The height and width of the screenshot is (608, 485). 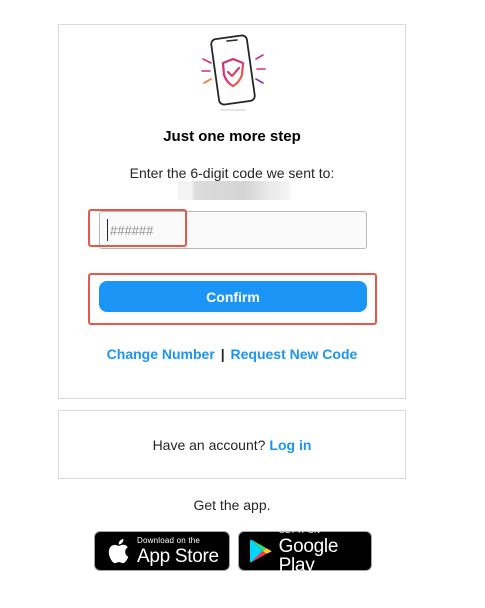 I want to click on text-caret, so click(x=107, y=230).